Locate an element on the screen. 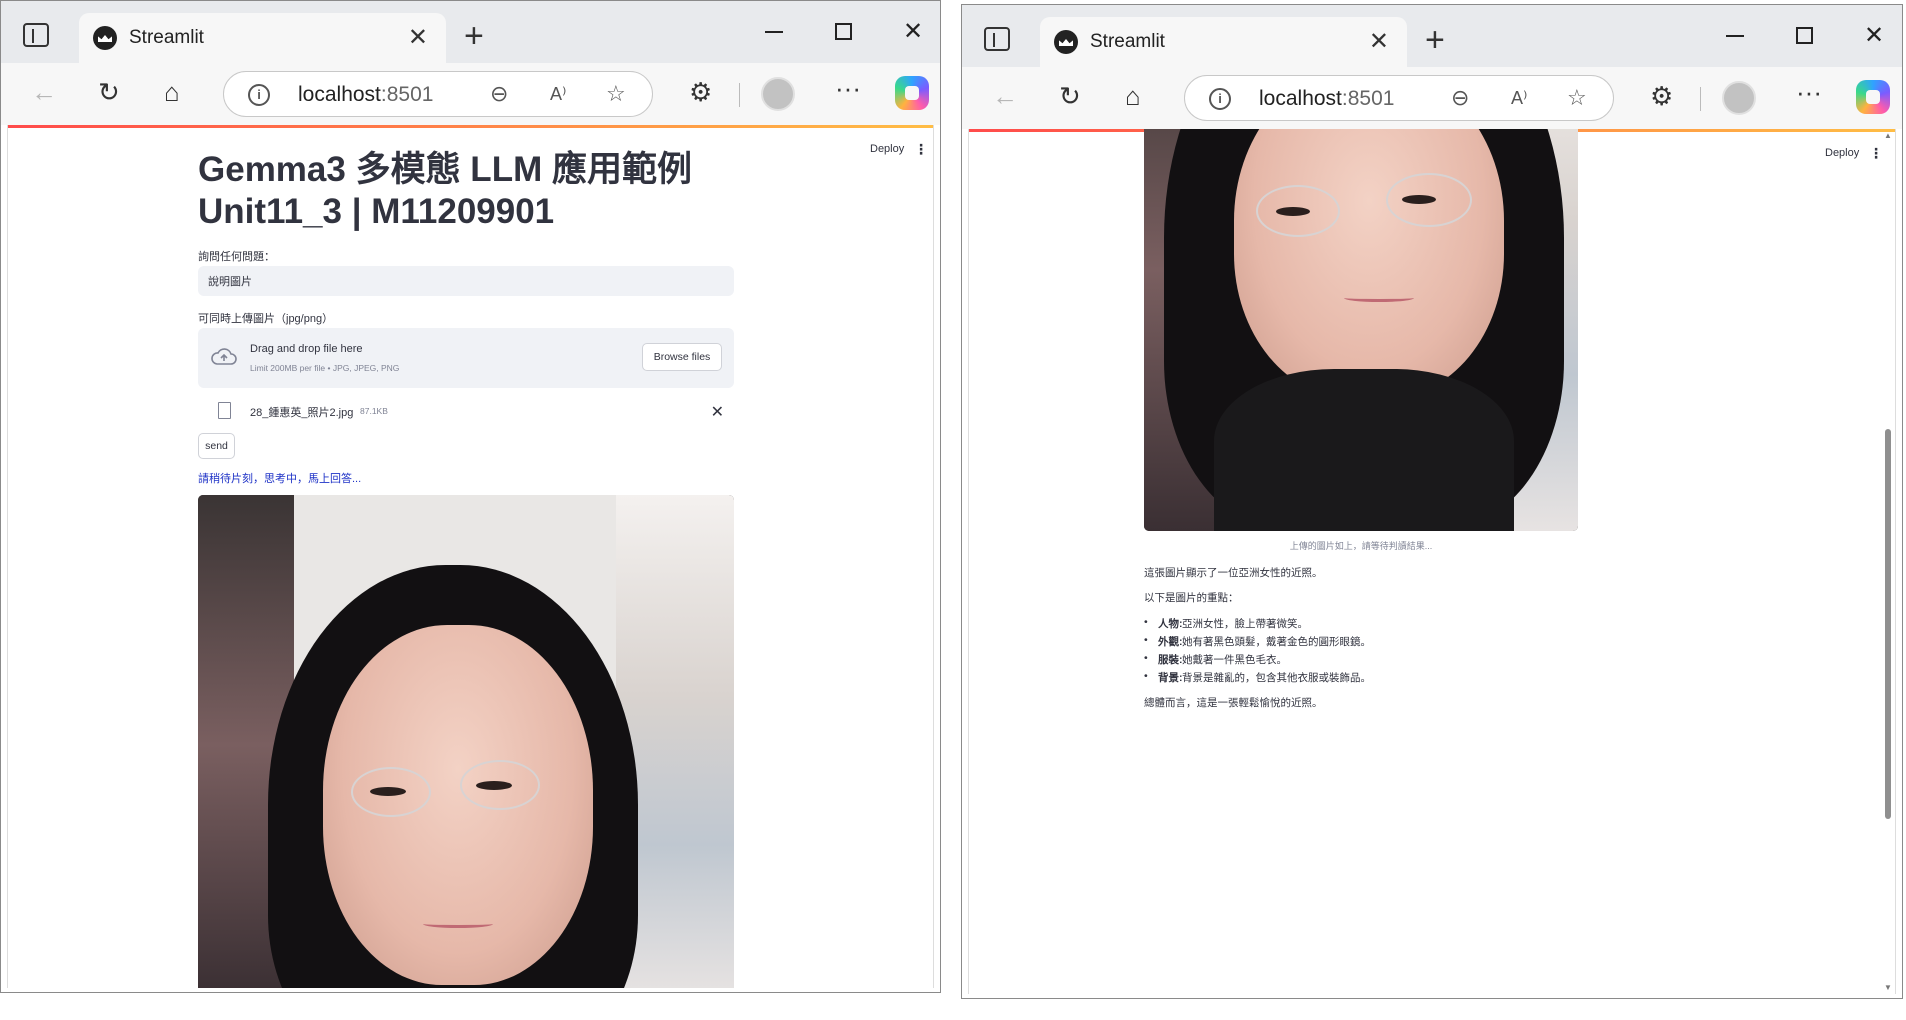 The width and height of the screenshot is (1906, 1020). result-summary: 總體而言，這是一張輕鬆愉悅的近照。 is located at coordinates (1233, 703).